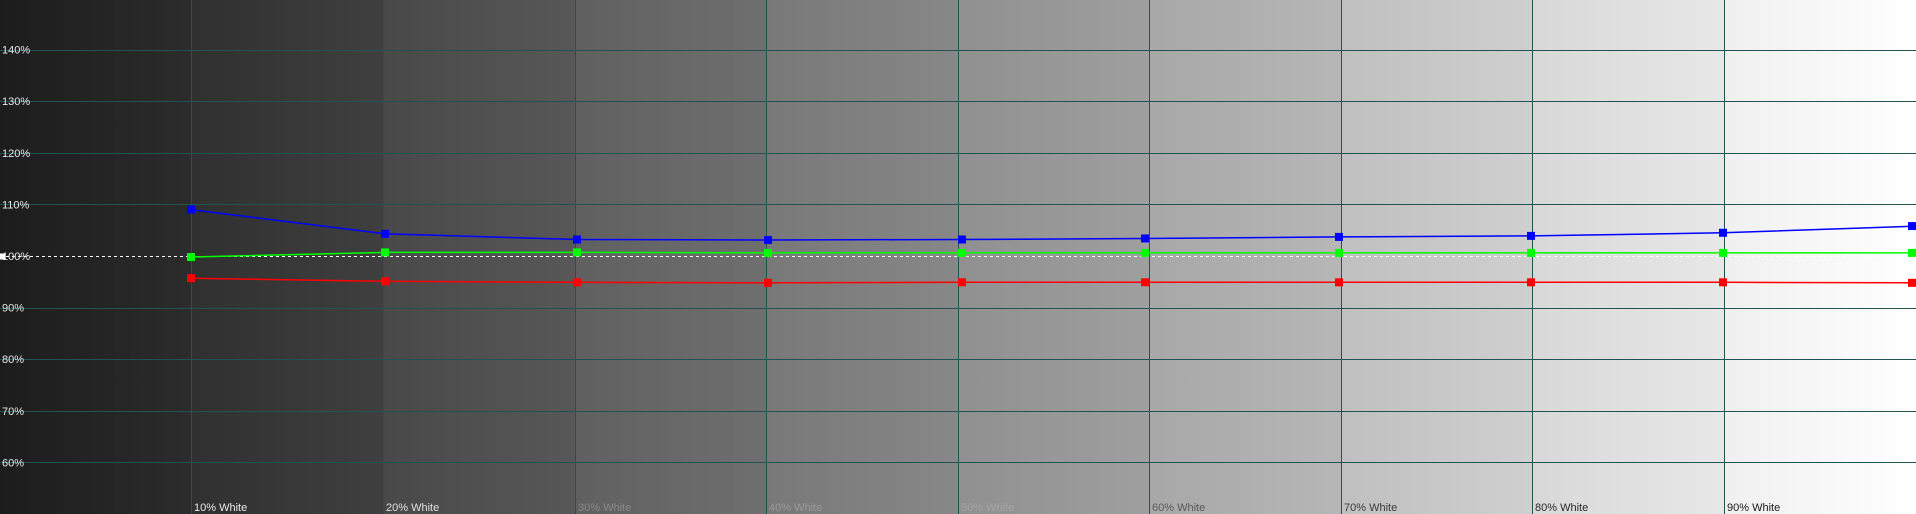 This screenshot has height=514, width=1916. I want to click on y-tick-label: 110%, so click(16, 205).